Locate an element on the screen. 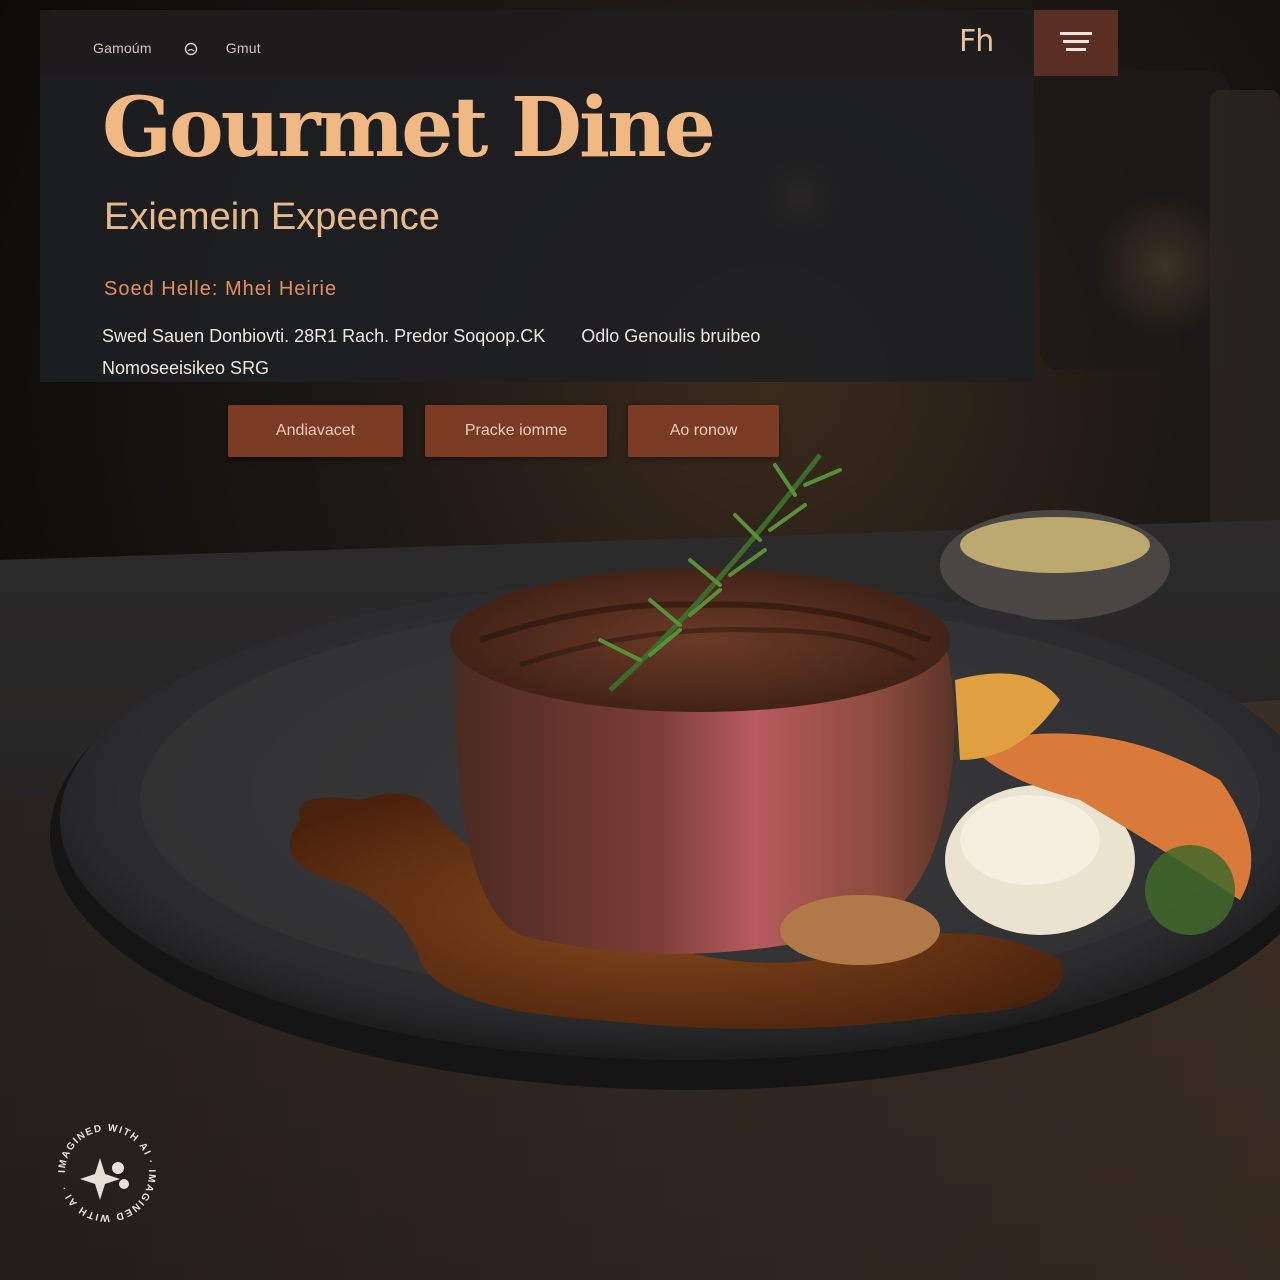 The image size is (1280, 1280). nav-link-1: Gamoúm is located at coordinates (122, 48).